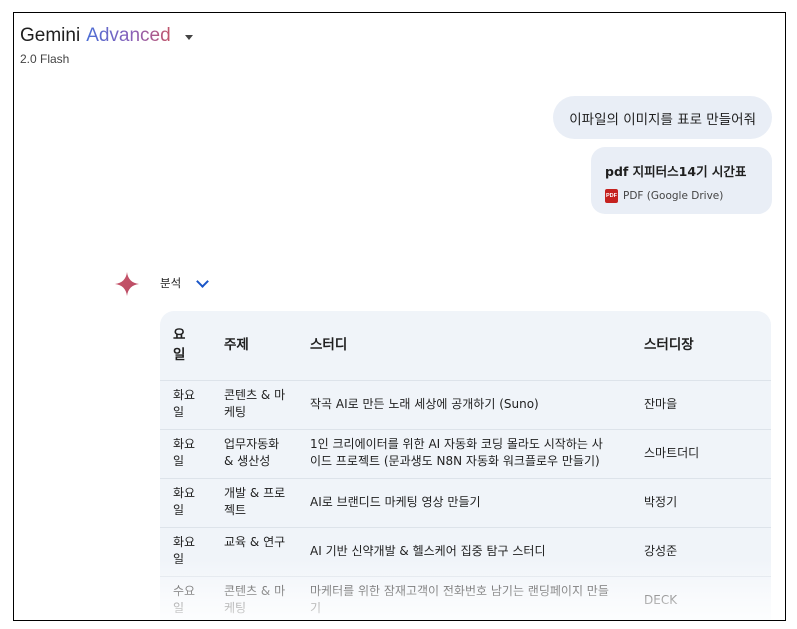 Image resolution: width=797 pixels, height=629 pixels. What do you see at coordinates (459, 599) in the screenshot?
I see `cell-study: 마케터를 위한 잠재고객이 전화번호 남기는 랜딩페이지 만들기` at bounding box center [459, 599].